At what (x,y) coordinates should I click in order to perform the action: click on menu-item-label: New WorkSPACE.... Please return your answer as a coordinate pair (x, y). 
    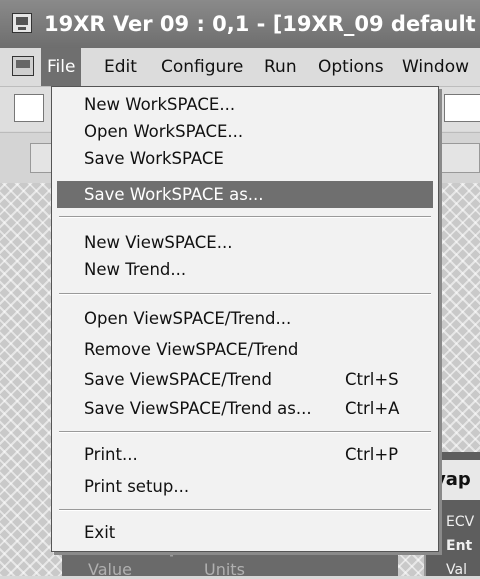
    Looking at the image, I should click on (160, 104).